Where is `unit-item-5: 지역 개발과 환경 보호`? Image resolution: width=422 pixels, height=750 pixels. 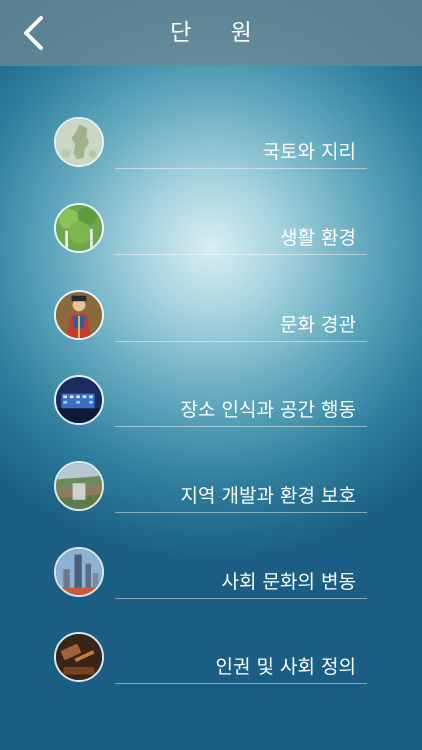 unit-item-5: 지역 개발과 환경 보호 is located at coordinates (211, 493).